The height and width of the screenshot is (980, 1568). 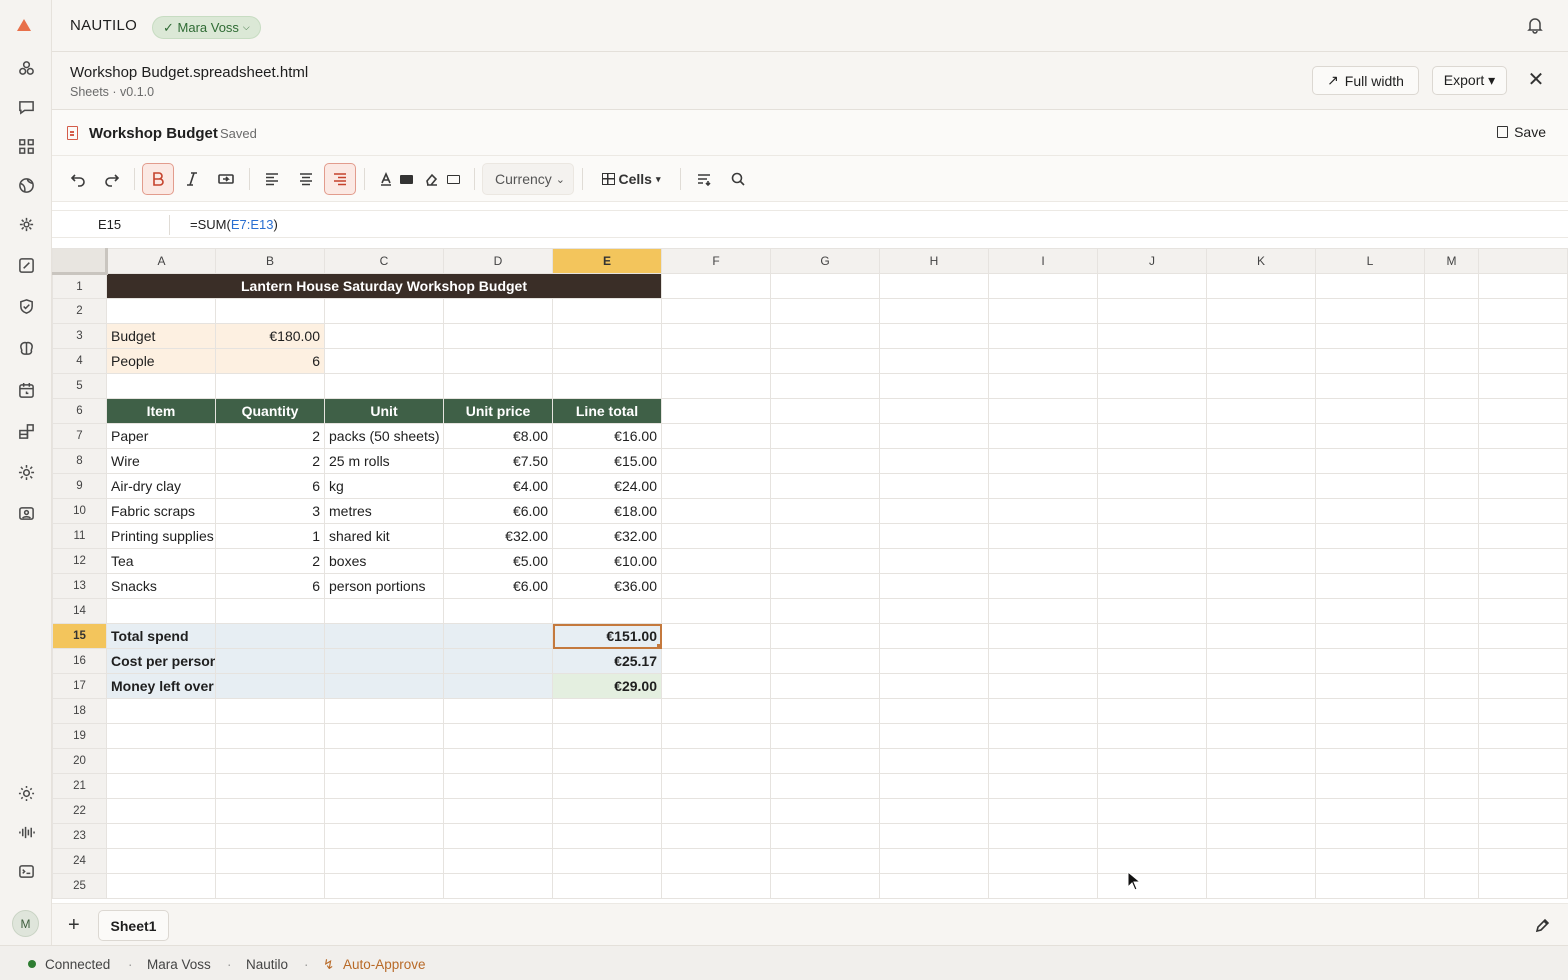 What do you see at coordinates (716, 261) in the screenshot?
I see `column-header: F` at bounding box center [716, 261].